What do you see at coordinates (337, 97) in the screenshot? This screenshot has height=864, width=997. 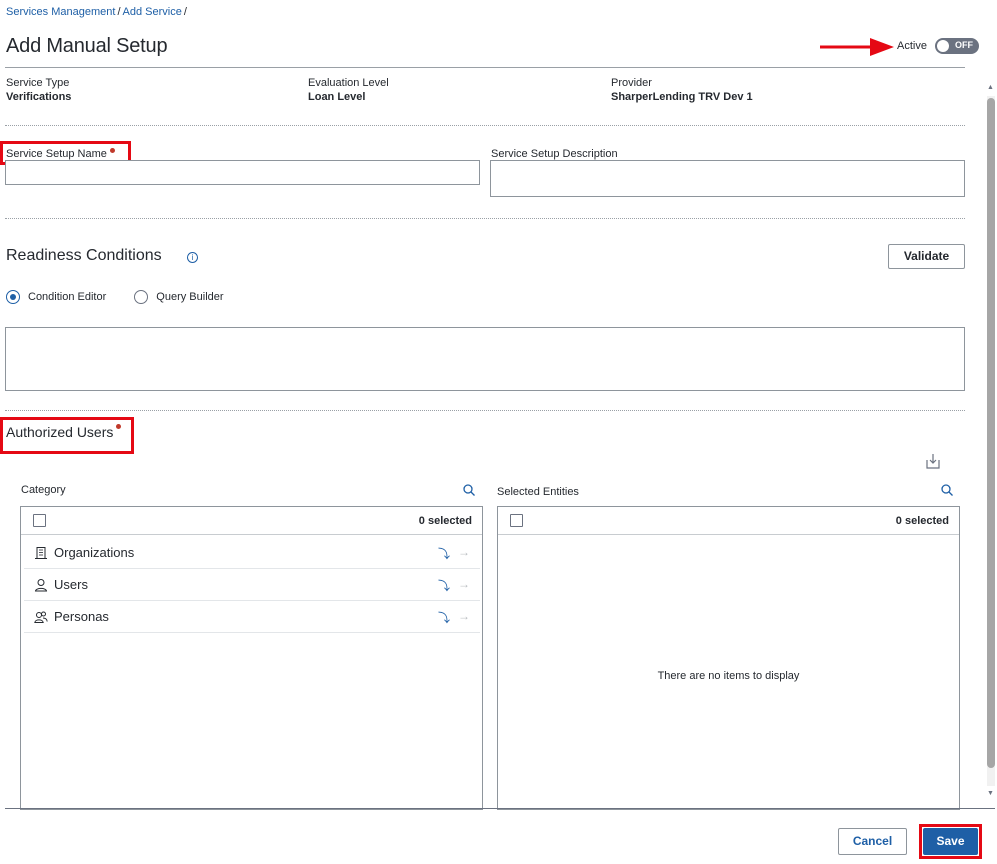 I see `evaluation-level-value: Loan Level` at bounding box center [337, 97].